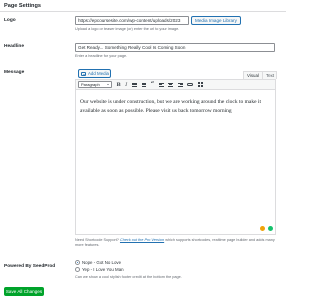 This screenshot has width=320, height=300. What do you see at coordinates (101, 56) in the screenshot?
I see `headline-description: Enter a headline for your page.` at bounding box center [101, 56].